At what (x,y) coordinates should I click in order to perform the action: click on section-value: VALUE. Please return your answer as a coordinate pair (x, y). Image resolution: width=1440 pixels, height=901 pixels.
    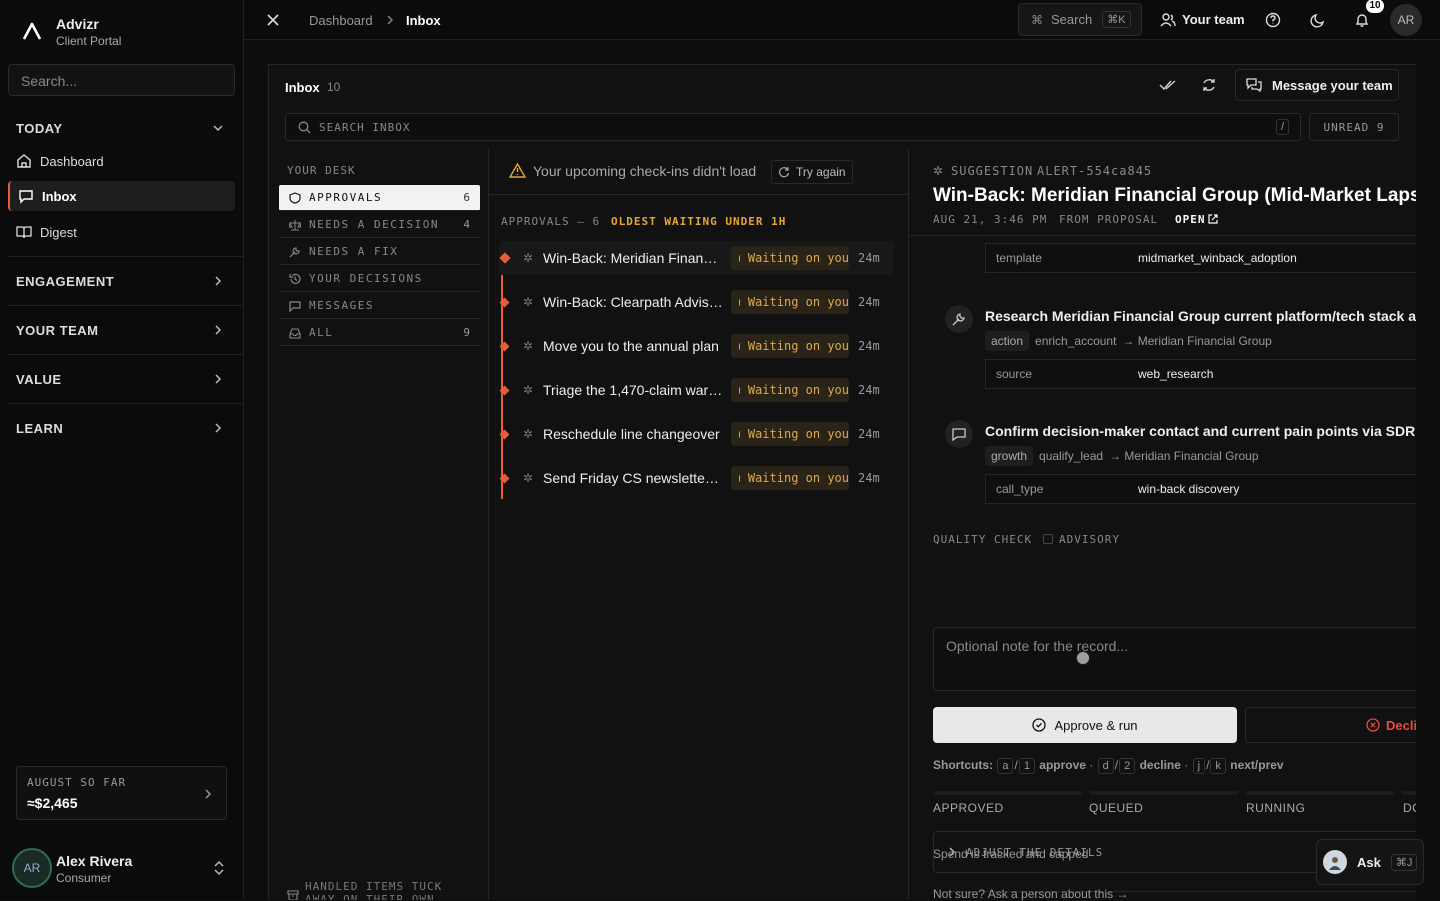
    Looking at the image, I should click on (39, 379).